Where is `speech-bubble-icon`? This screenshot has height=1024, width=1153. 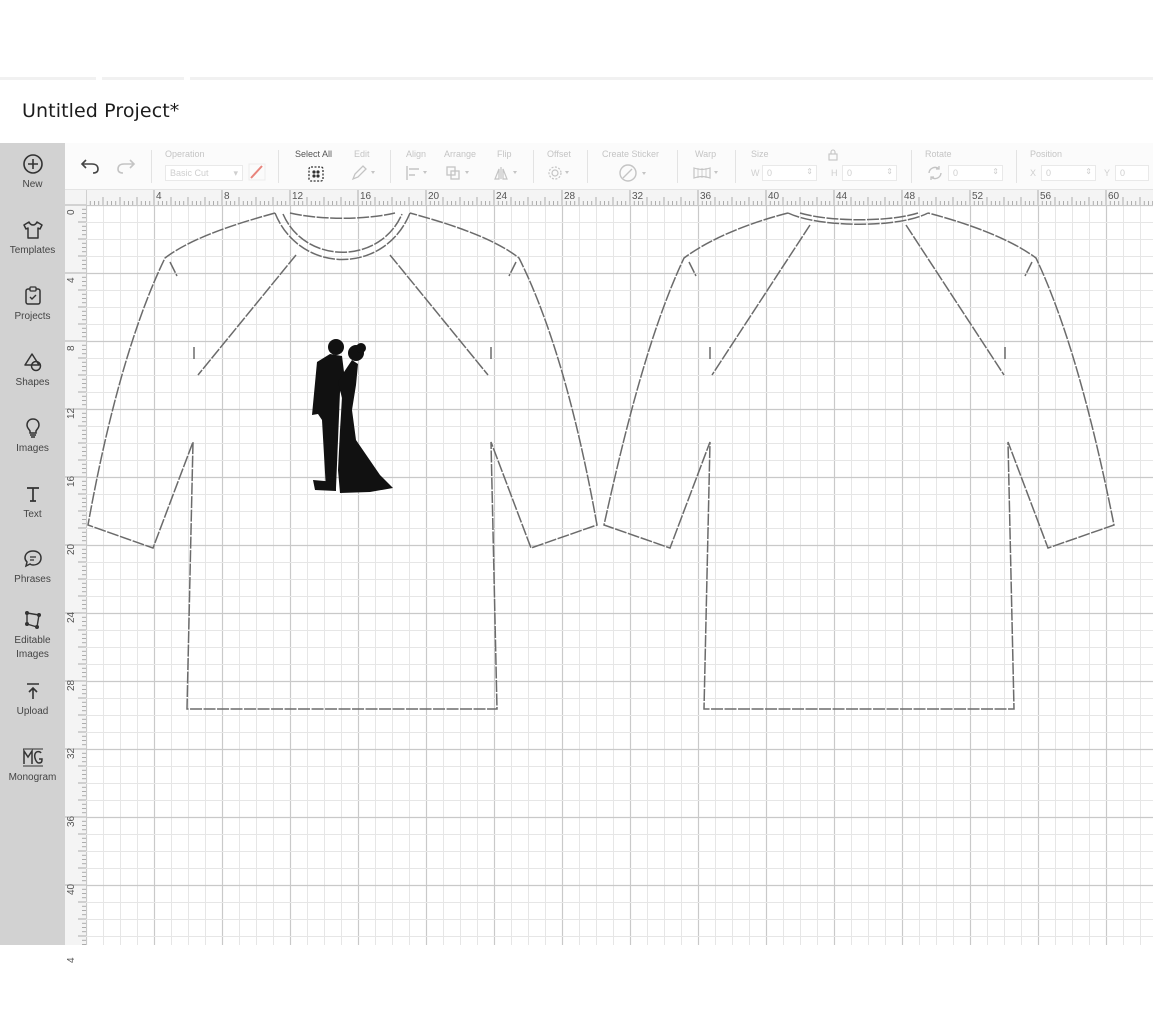
speech-bubble-icon is located at coordinates (32, 559).